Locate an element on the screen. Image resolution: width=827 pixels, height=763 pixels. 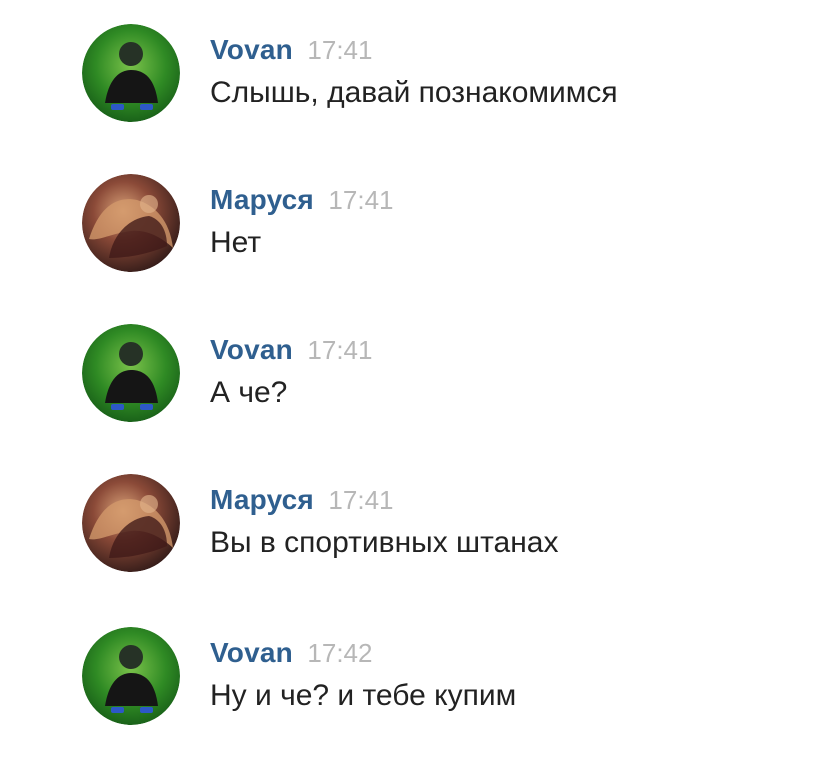
message-item: Vovan 17:42 Ну и че? и тебе купим is located at coordinates (412, 682).